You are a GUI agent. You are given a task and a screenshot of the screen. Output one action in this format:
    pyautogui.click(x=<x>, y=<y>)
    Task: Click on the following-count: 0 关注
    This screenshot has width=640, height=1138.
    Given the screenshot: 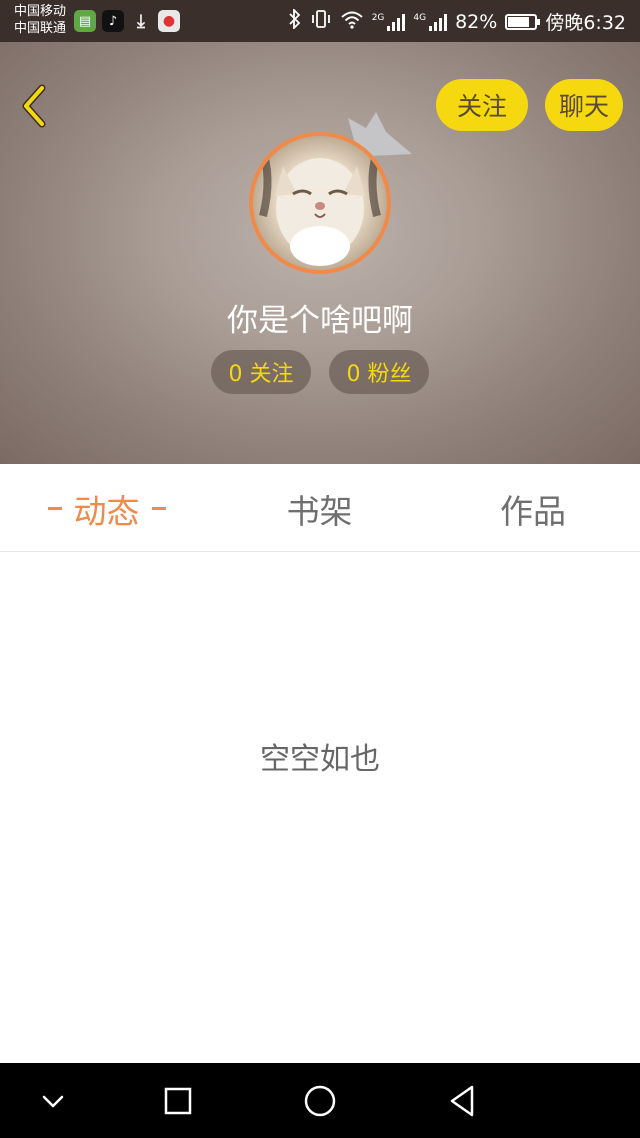 What is the action you would take?
    pyautogui.click(x=261, y=372)
    